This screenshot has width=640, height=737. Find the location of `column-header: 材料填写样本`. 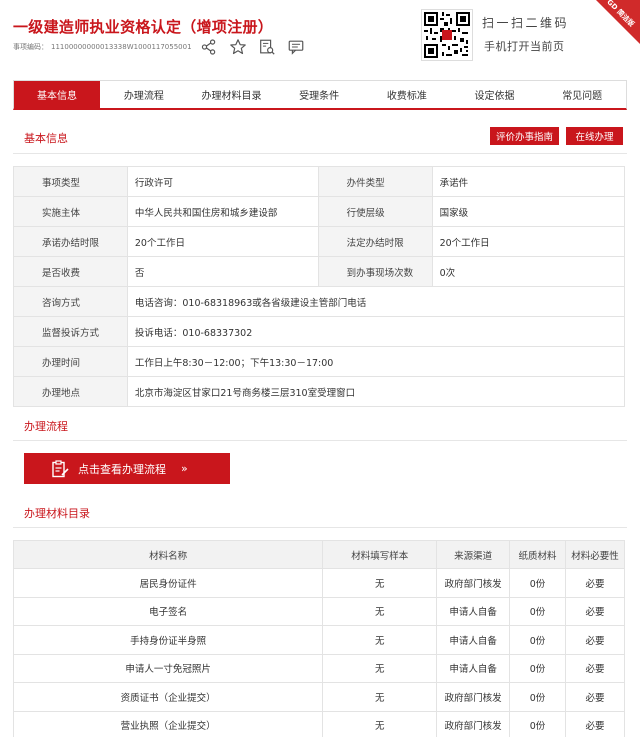

column-header: 材料填写样本 is located at coordinates (380, 554).